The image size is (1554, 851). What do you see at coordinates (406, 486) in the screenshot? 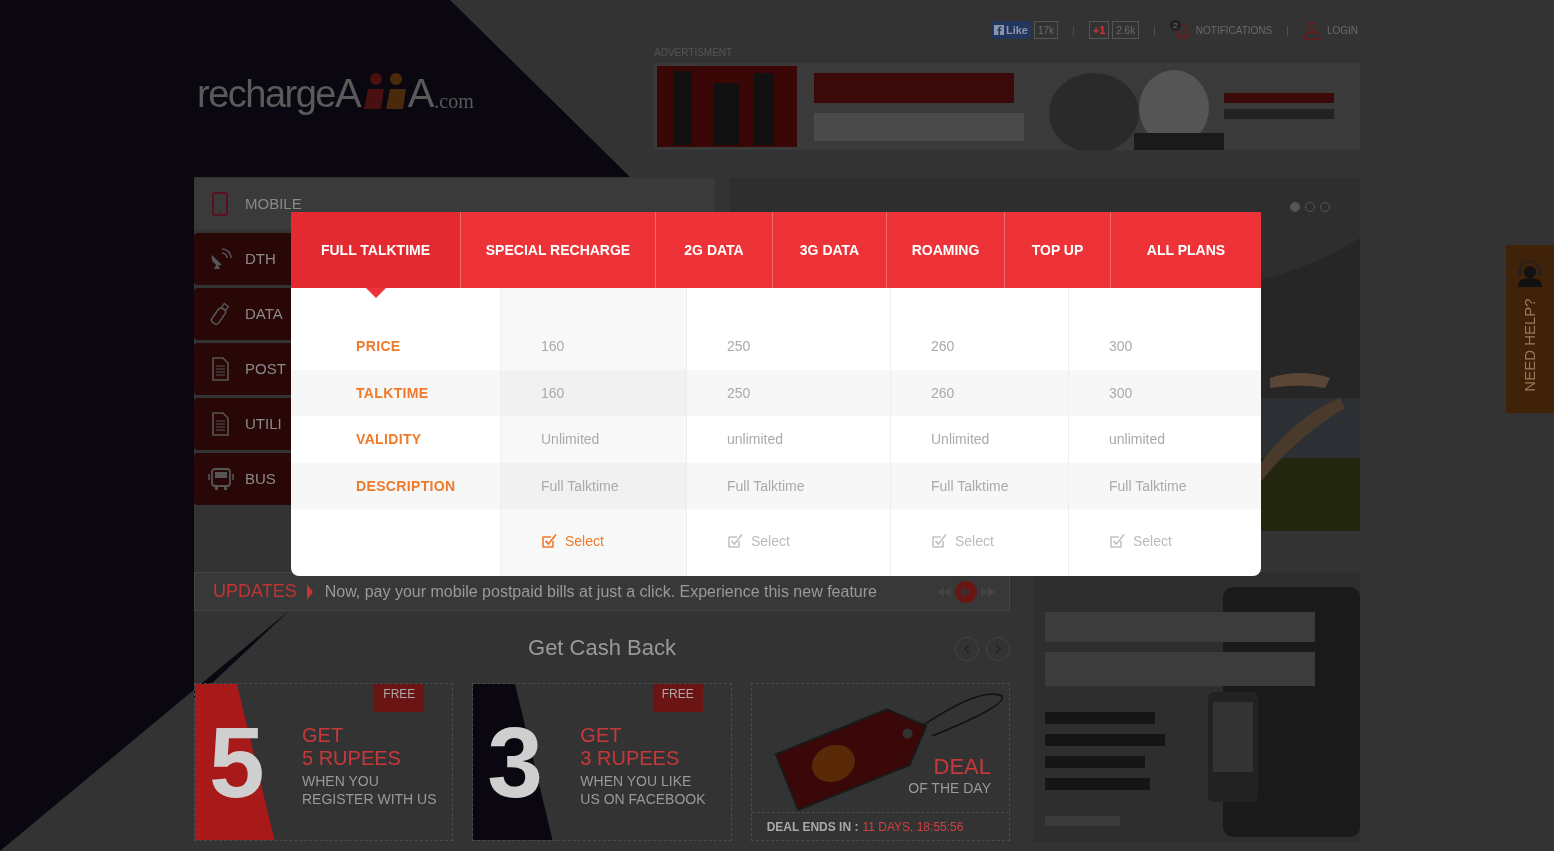
I see `row-label: DESCRIPTION` at bounding box center [406, 486].